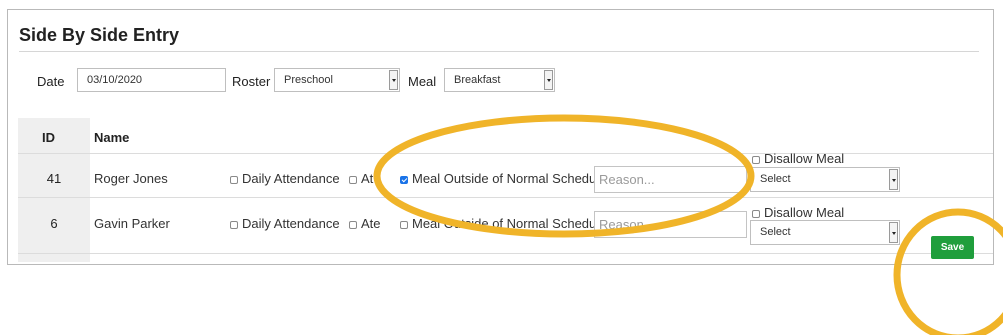  What do you see at coordinates (337, 80) in the screenshot?
I see `roster-select: Preschool` at bounding box center [337, 80].